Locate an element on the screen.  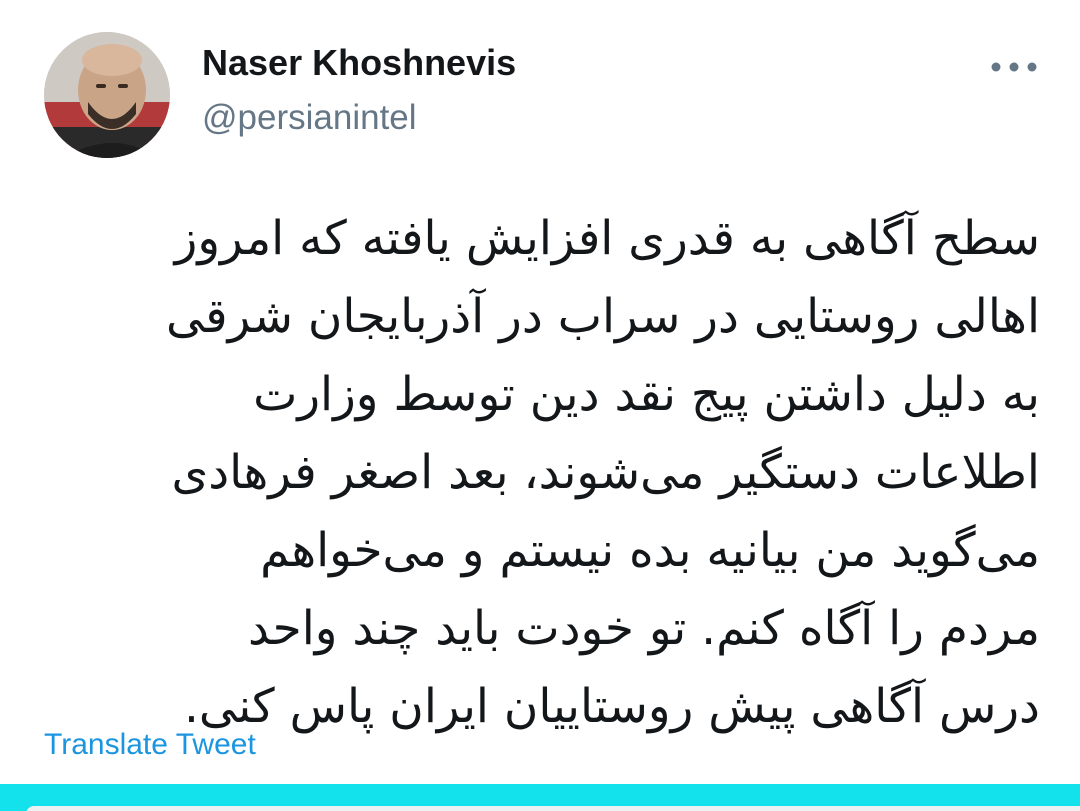
next-card-edge is located at coordinates (553, 808).